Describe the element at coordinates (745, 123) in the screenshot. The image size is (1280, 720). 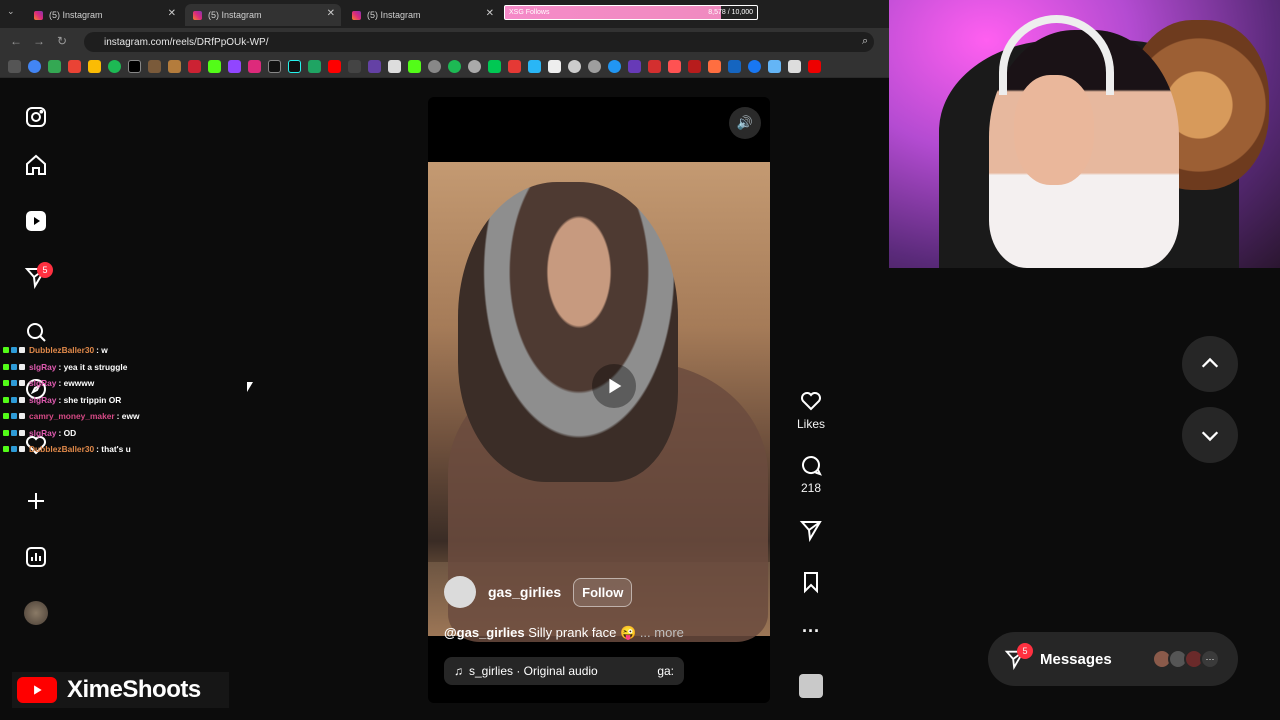
I see `sound-icon: 🔊` at that location.